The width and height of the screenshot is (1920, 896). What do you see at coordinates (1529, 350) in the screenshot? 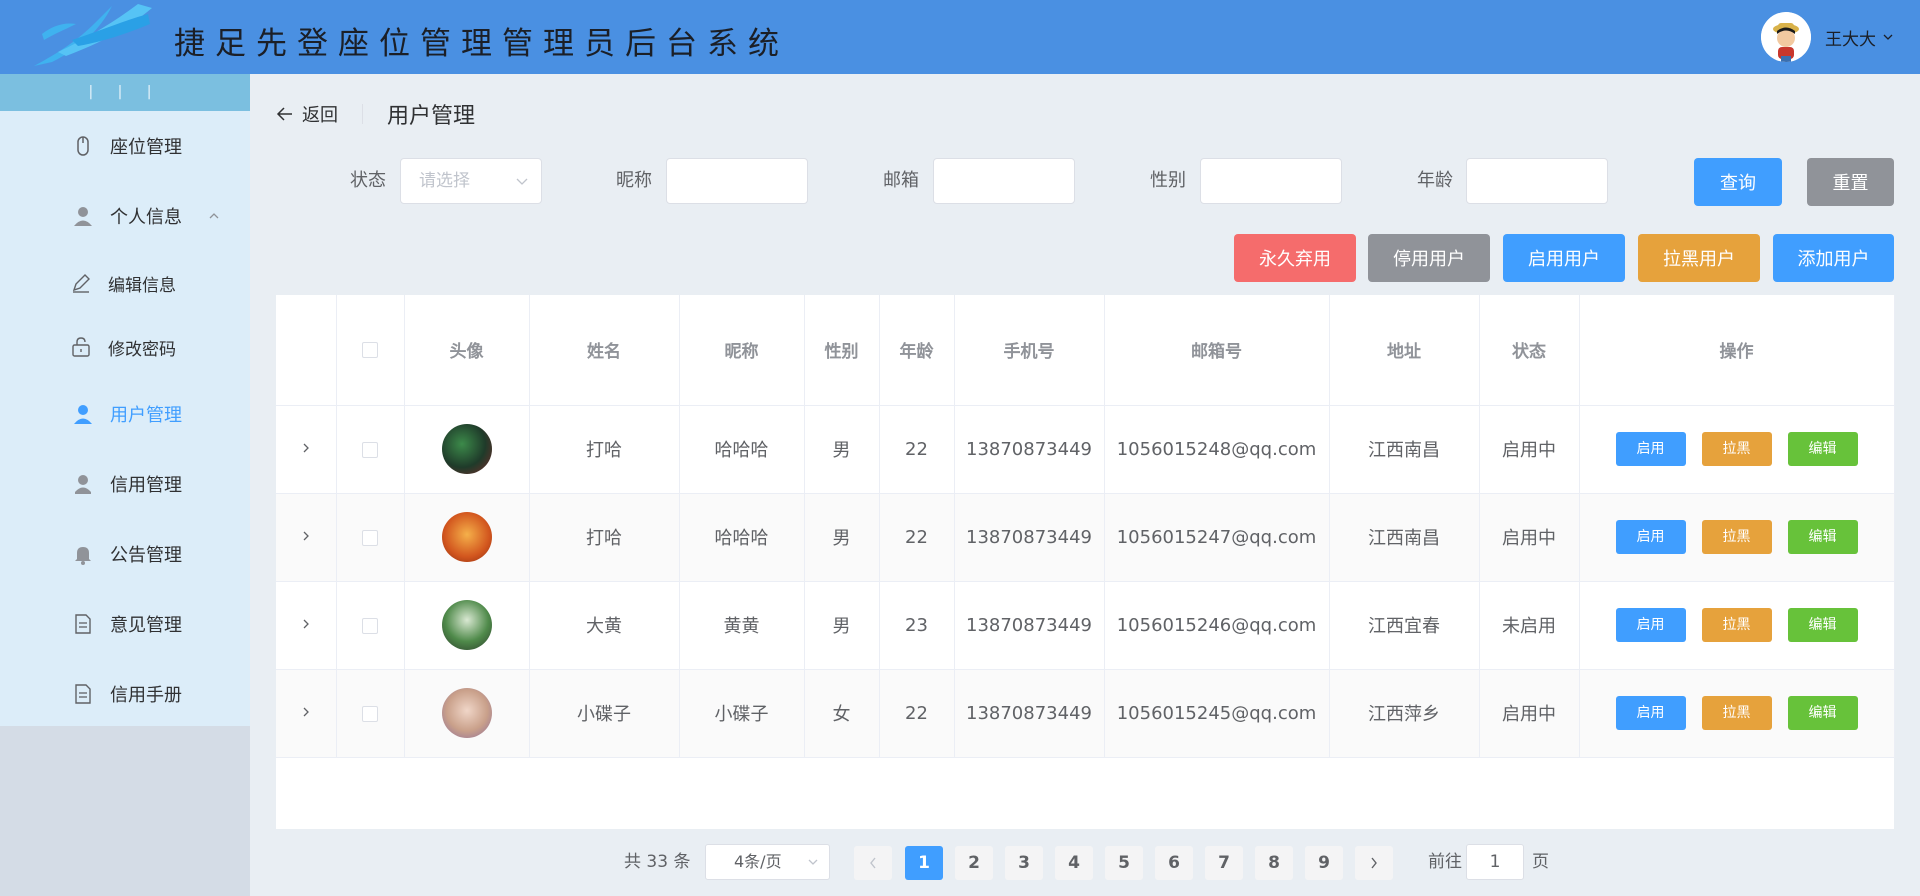
I see `column-header-status: 状态` at bounding box center [1529, 350].